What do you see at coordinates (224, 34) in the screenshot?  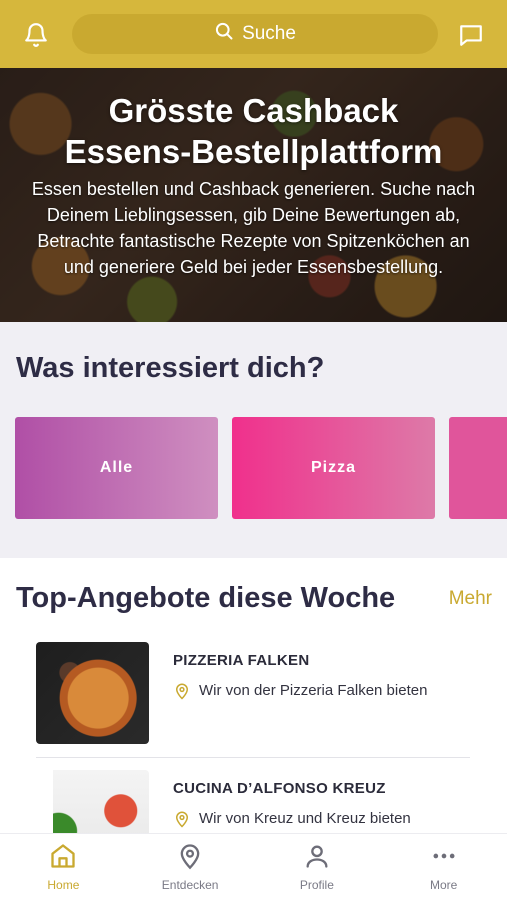 I see `search-icon` at bounding box center [224, 34].